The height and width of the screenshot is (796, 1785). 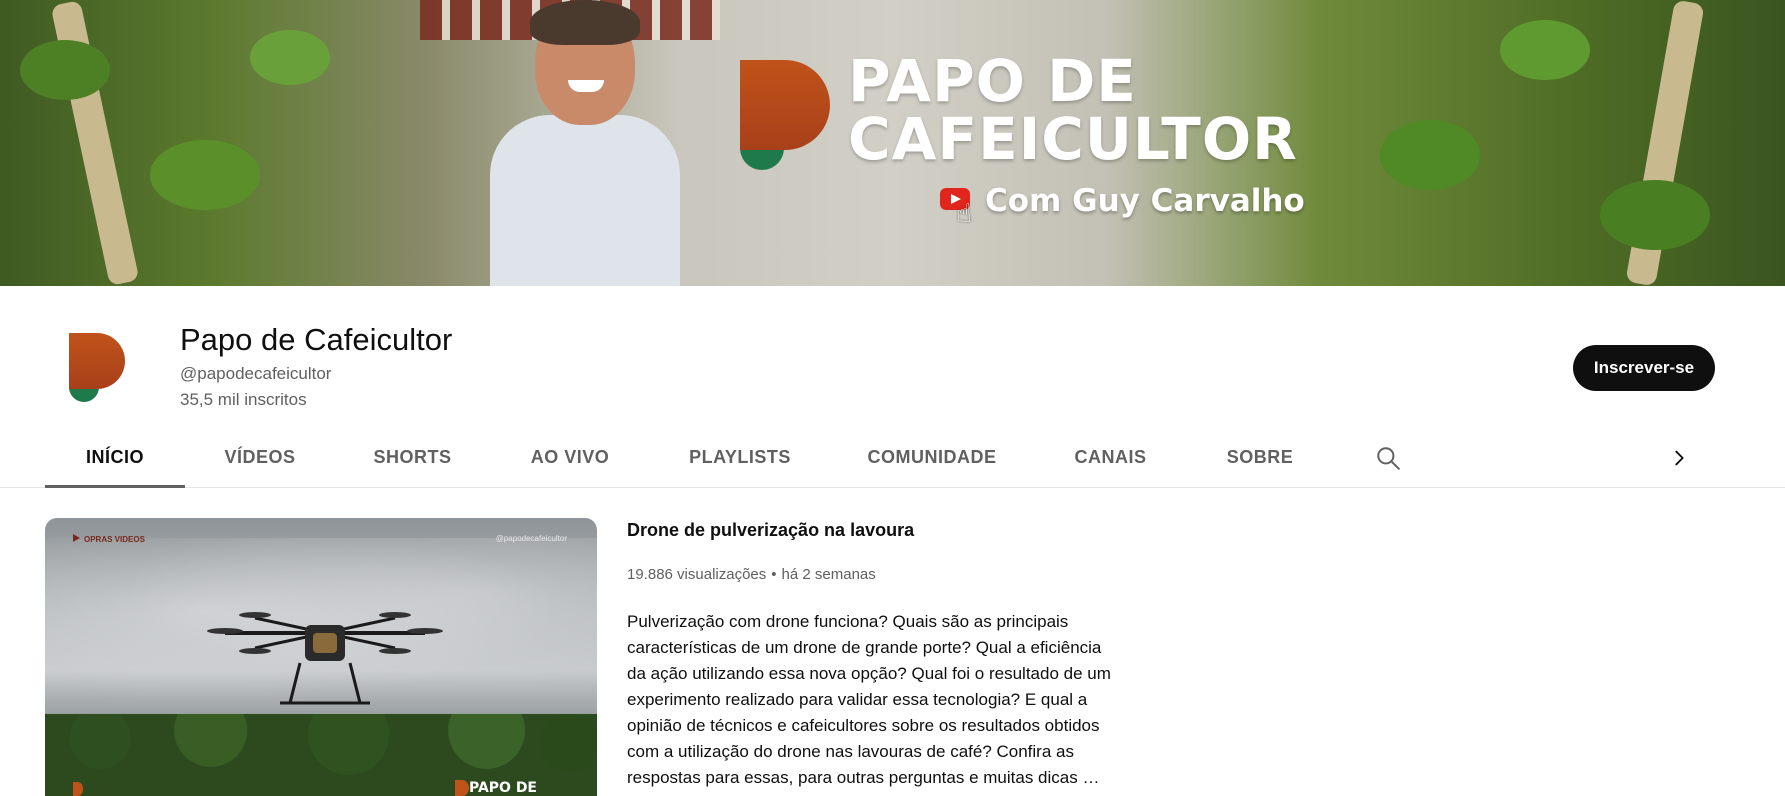 What do you see at coordinates (1260, 457) in the screenshot?
I see `tab-sobre: SOBRE` at bounding box center [1260, 457].